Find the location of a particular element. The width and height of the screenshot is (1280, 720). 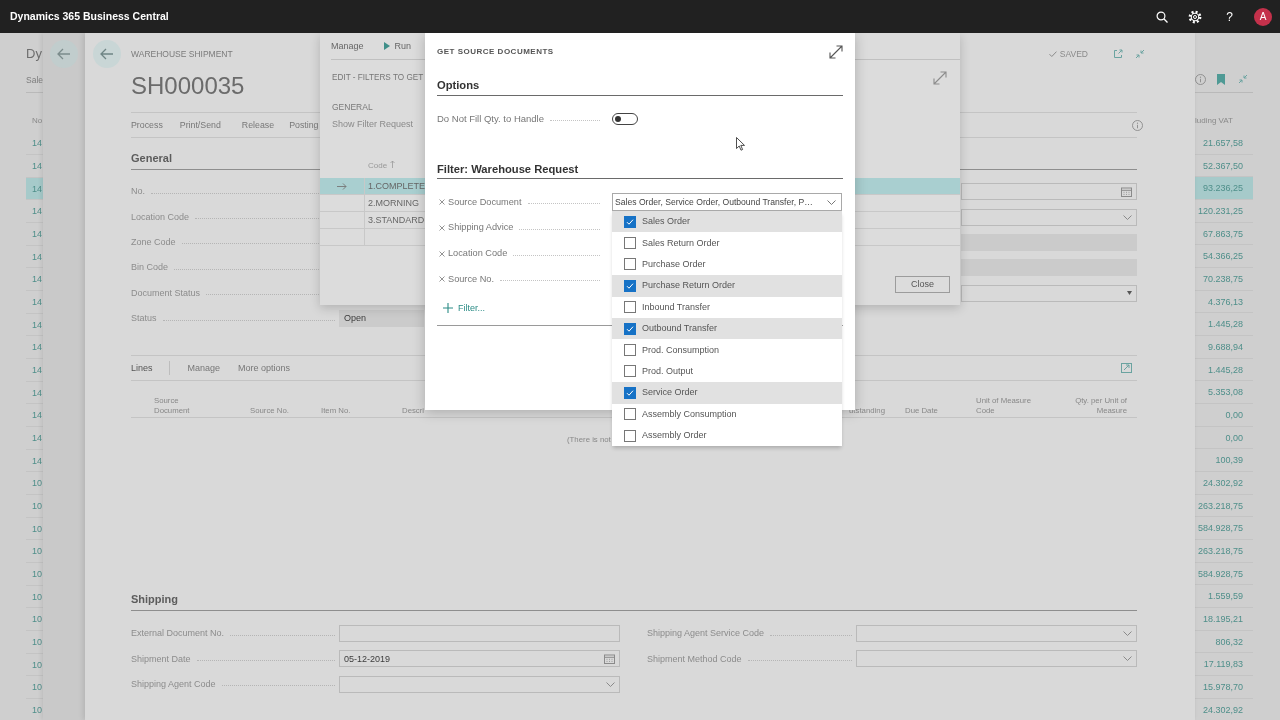

app-title: Dynamics 365 Business Central is located at coordinates (89, 16).